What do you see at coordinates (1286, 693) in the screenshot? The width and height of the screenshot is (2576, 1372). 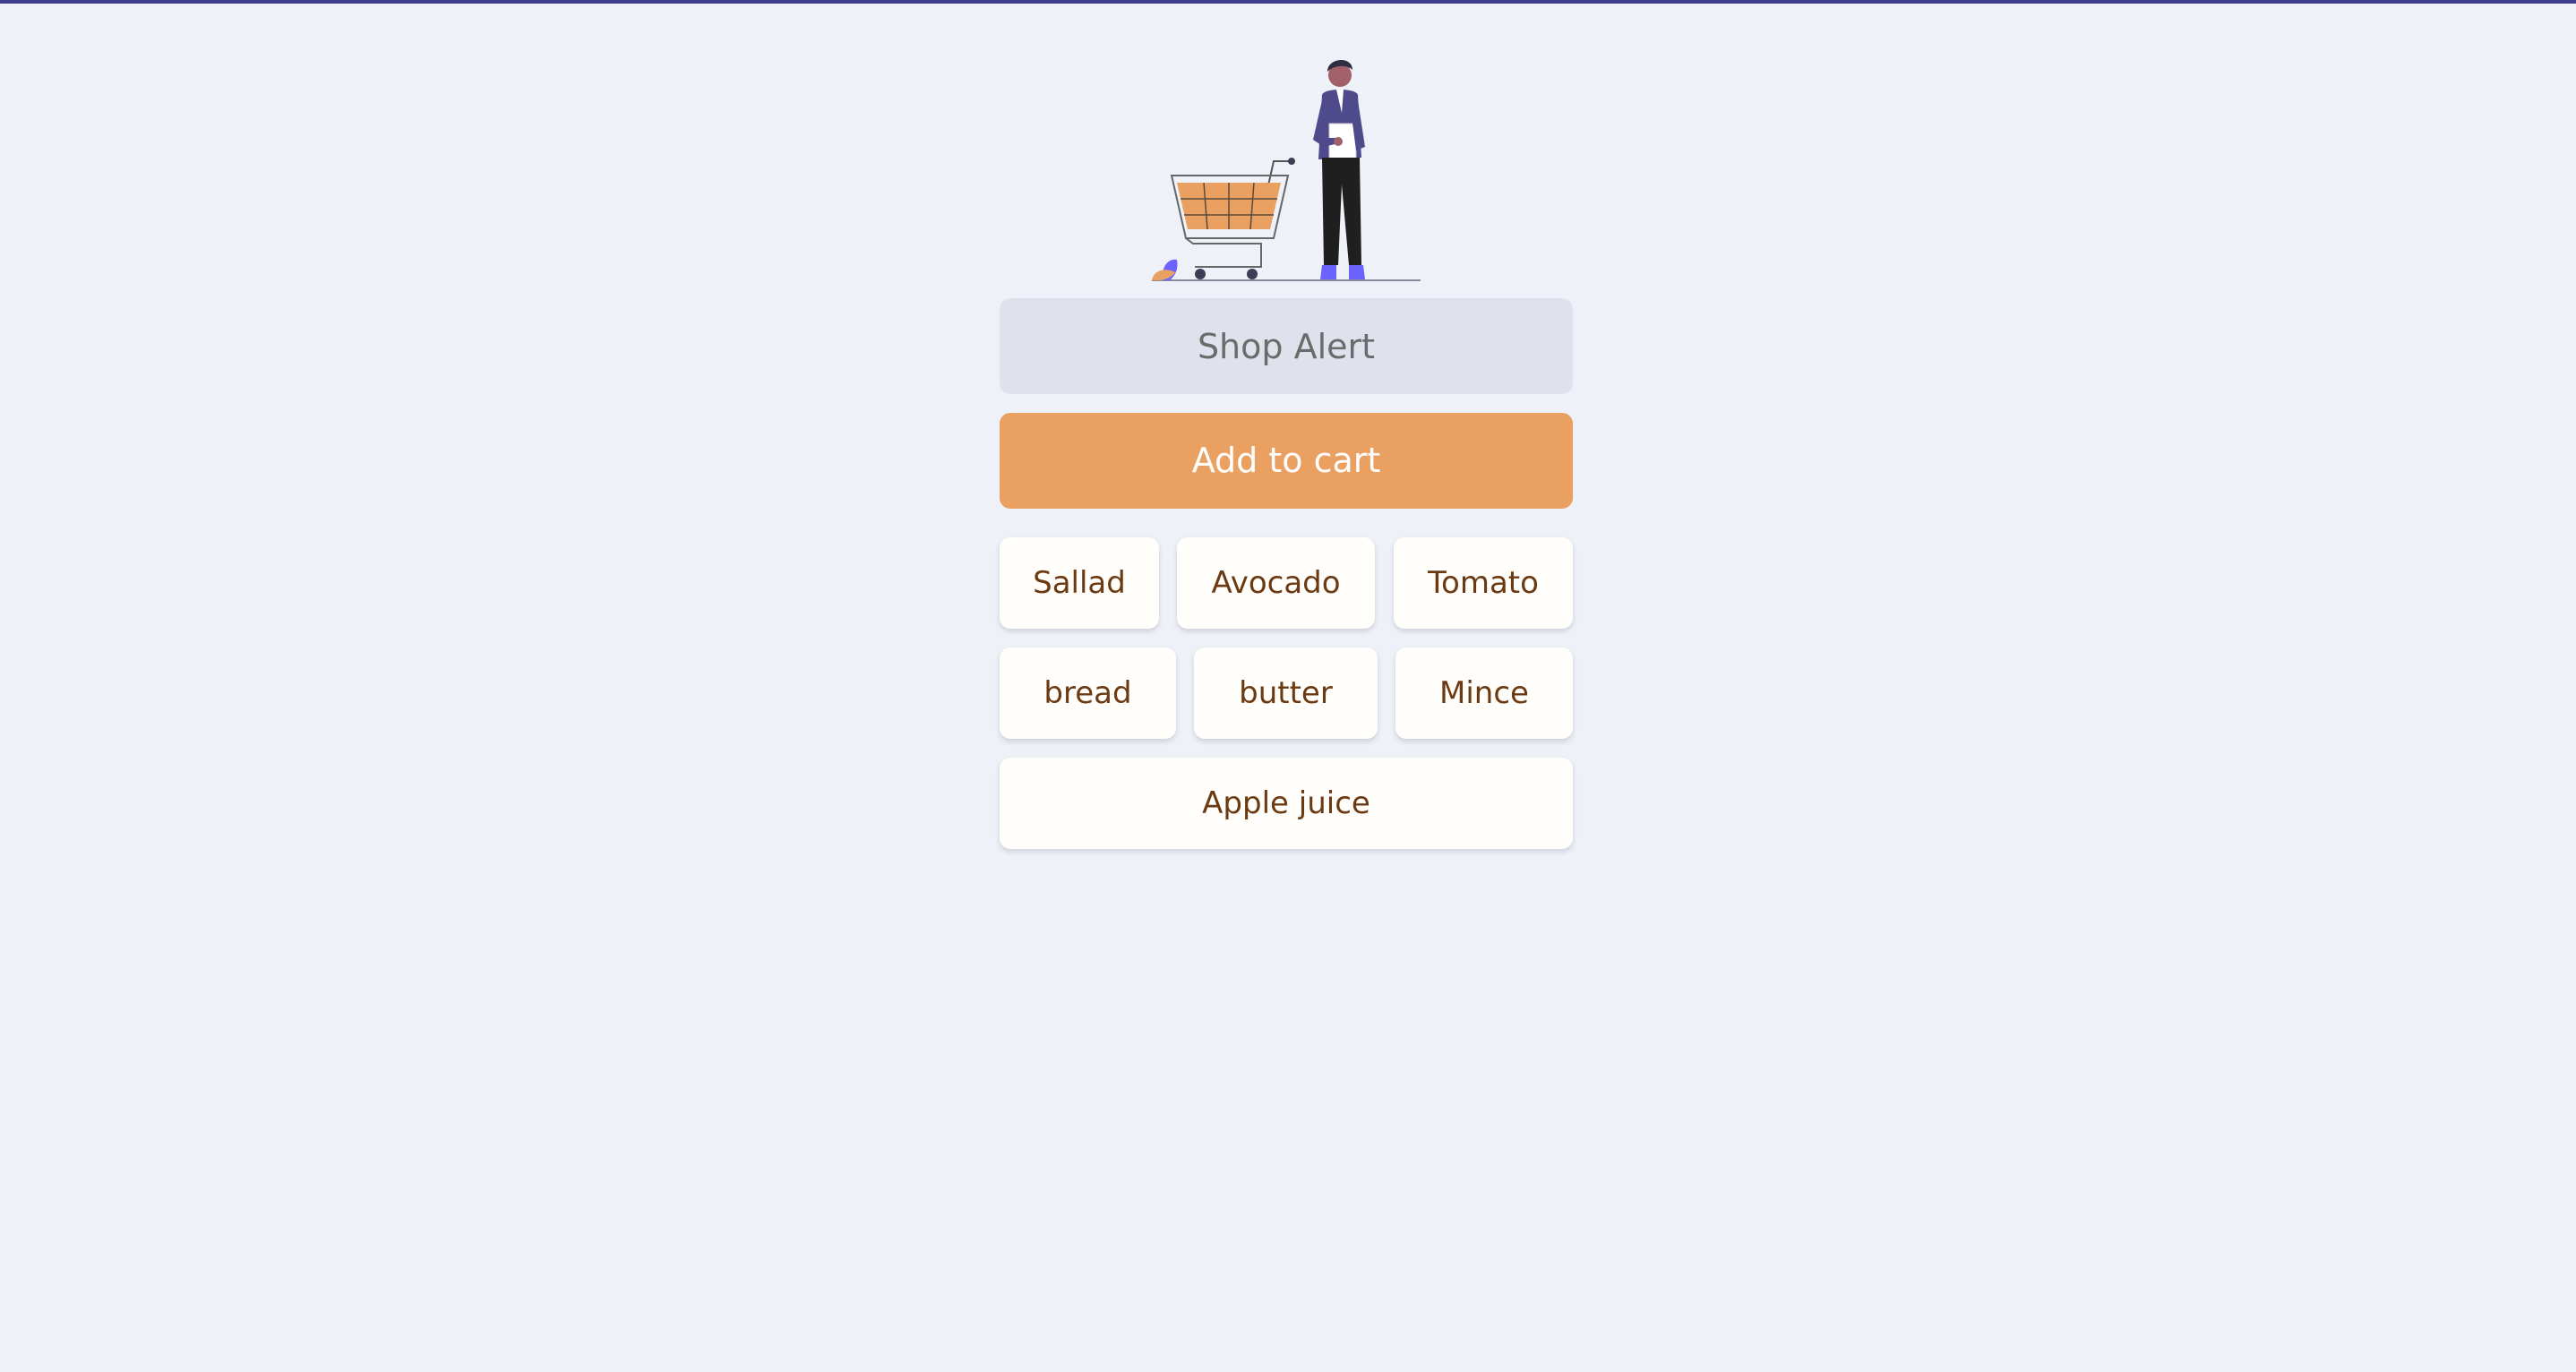 I see `cart-item: butter` at bounding box center [1286, 693].